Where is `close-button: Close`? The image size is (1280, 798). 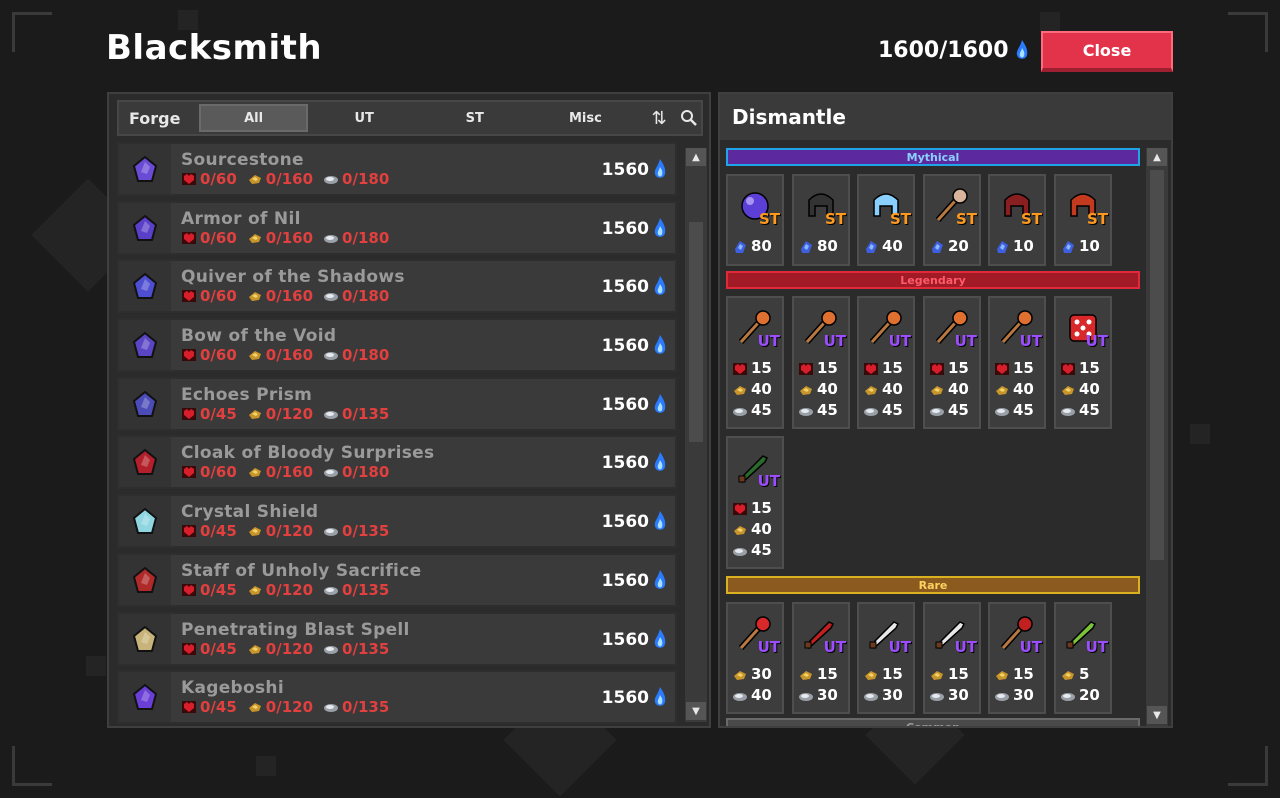 close-button: Close is located at coordinates (1107, 51).